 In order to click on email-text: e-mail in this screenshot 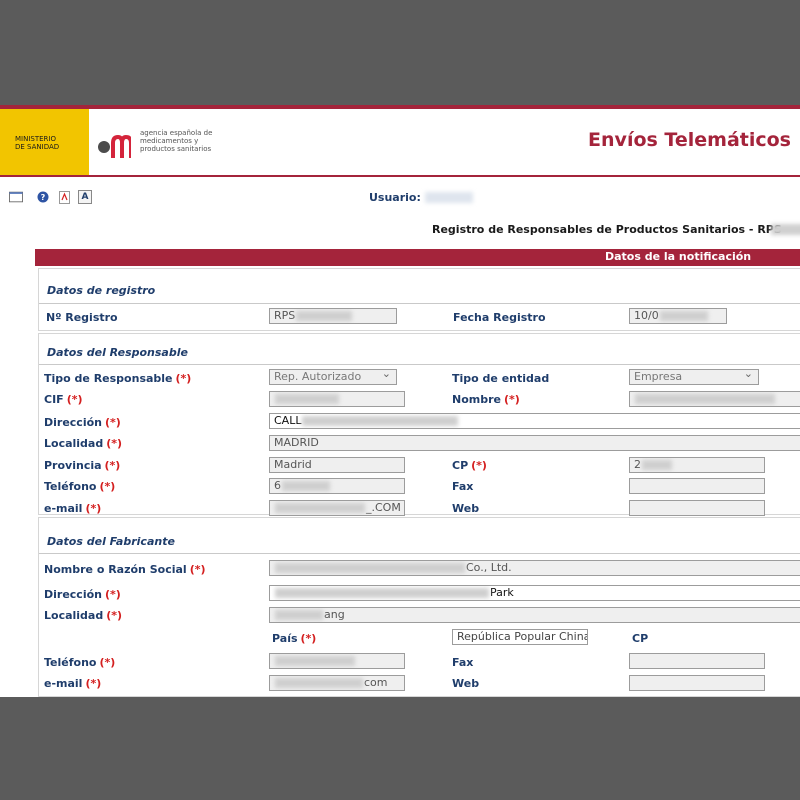, I will do `click(63, 508)`.